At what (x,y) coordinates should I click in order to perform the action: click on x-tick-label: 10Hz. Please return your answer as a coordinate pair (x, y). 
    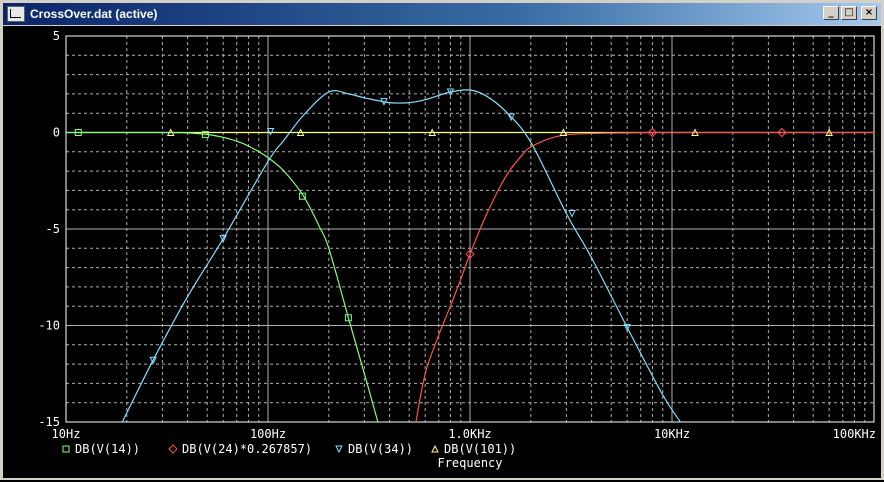
    Looking at the image, I should click on (66, 434).